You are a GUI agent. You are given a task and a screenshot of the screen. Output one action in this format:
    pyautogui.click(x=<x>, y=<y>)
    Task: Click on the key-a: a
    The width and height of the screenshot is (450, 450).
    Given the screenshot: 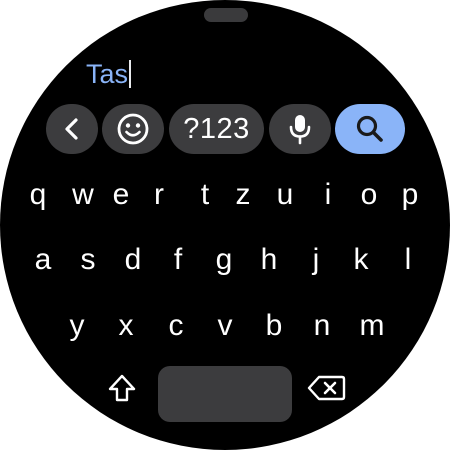 What is the action you would take?
    pyautogui.click(x=43, y=260)
    